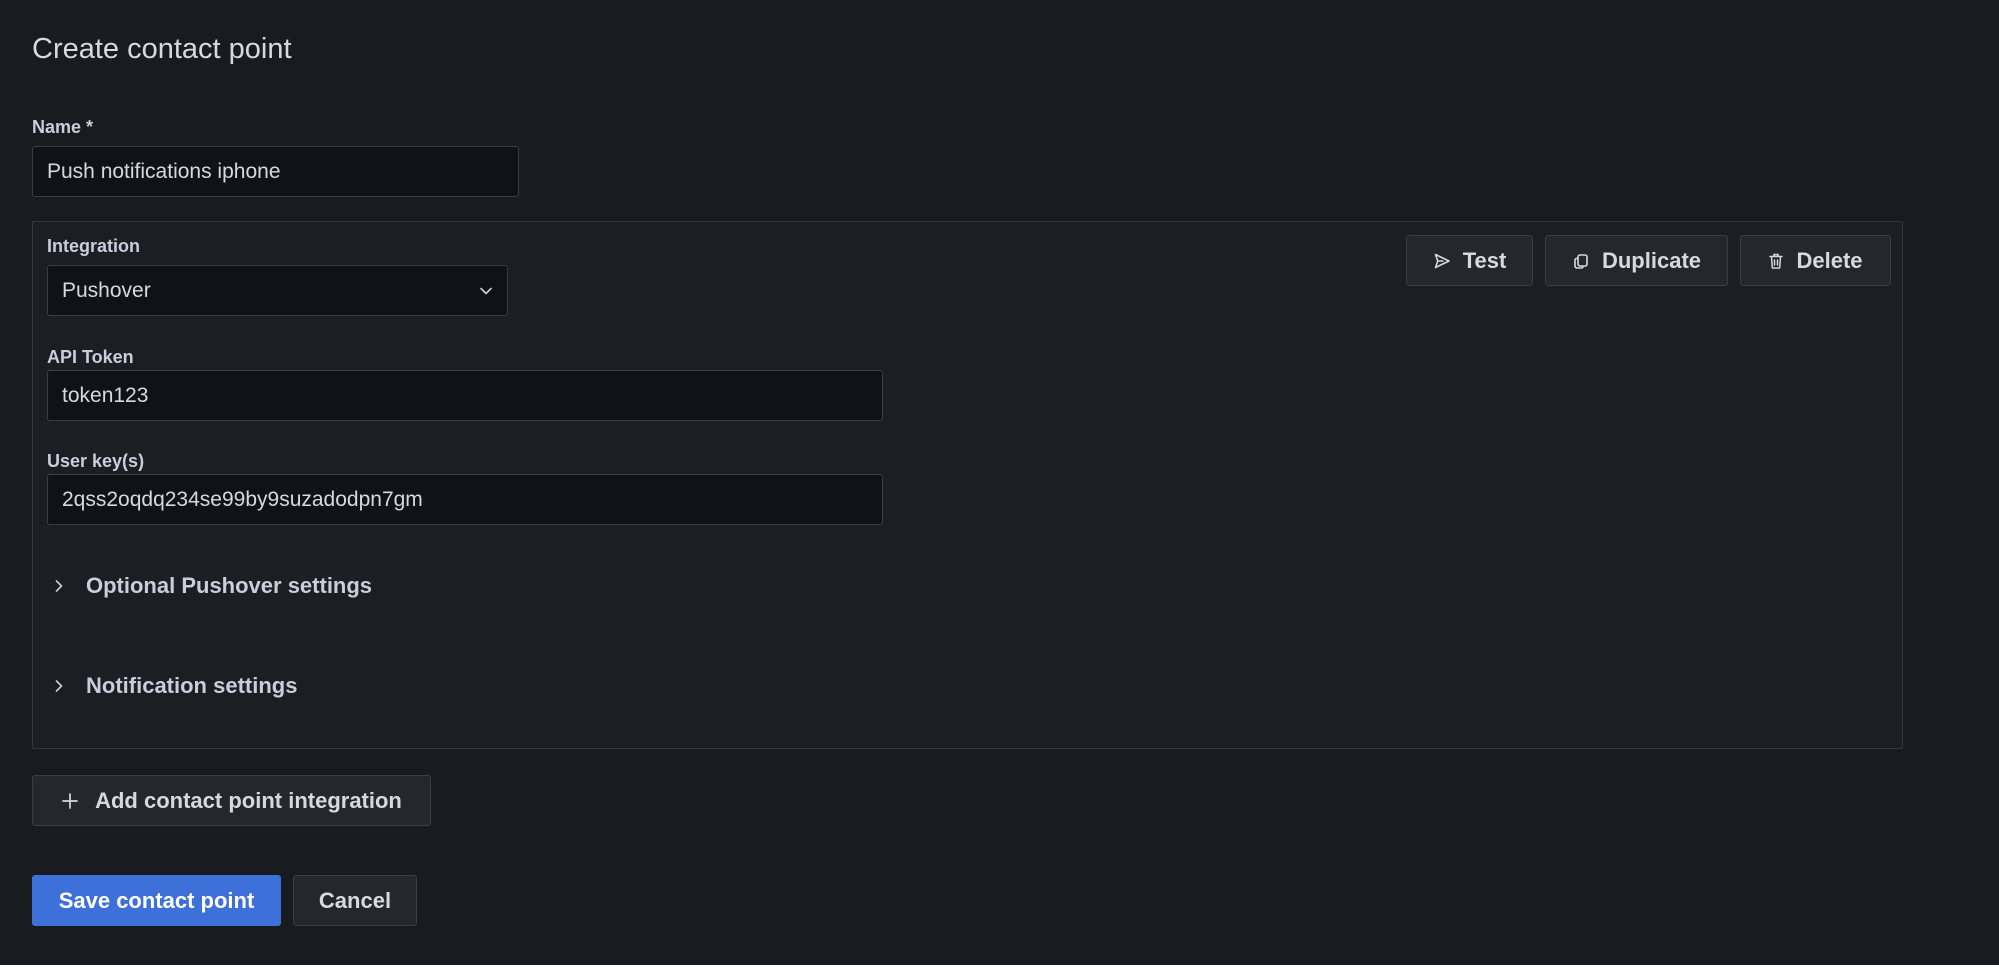 The height and width of the screenshot is (967, 1999). I want to click on test-button-label: Test, so click(1484, 260).